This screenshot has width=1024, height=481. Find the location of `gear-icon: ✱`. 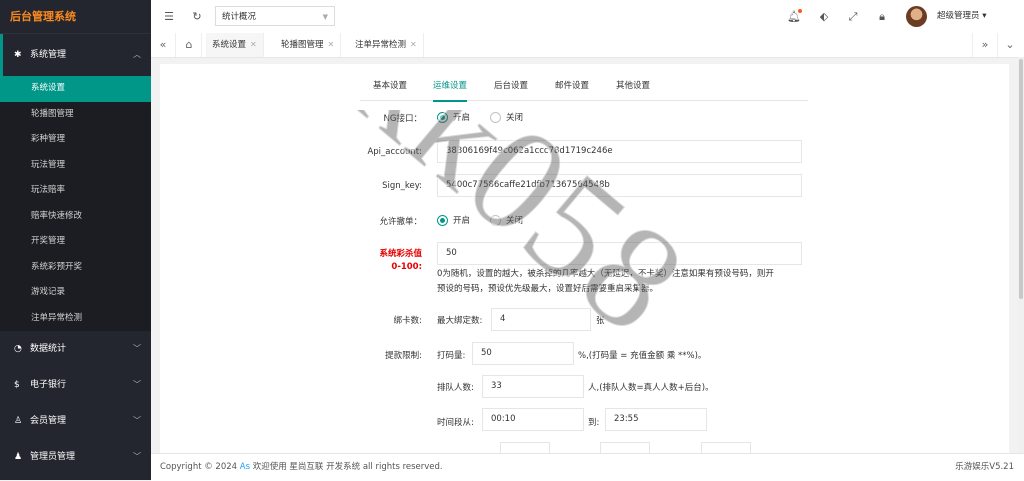

gear-icon: ✱ is located at coordinates (18, 55).